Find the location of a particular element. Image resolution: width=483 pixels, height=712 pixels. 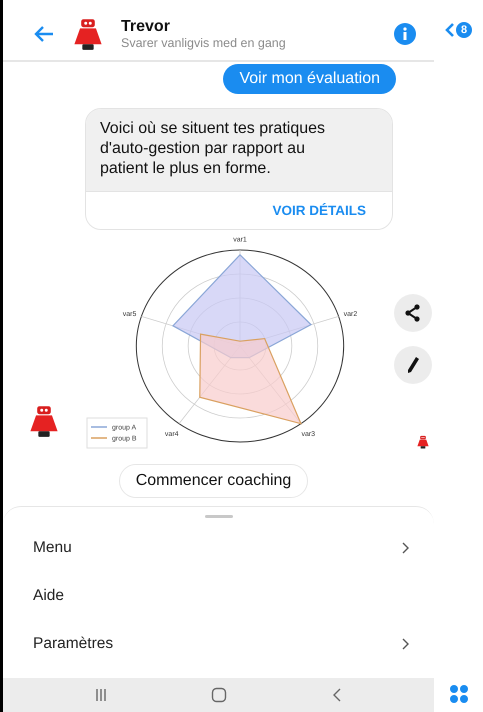

home-icon is located at coordinates (219, 695).